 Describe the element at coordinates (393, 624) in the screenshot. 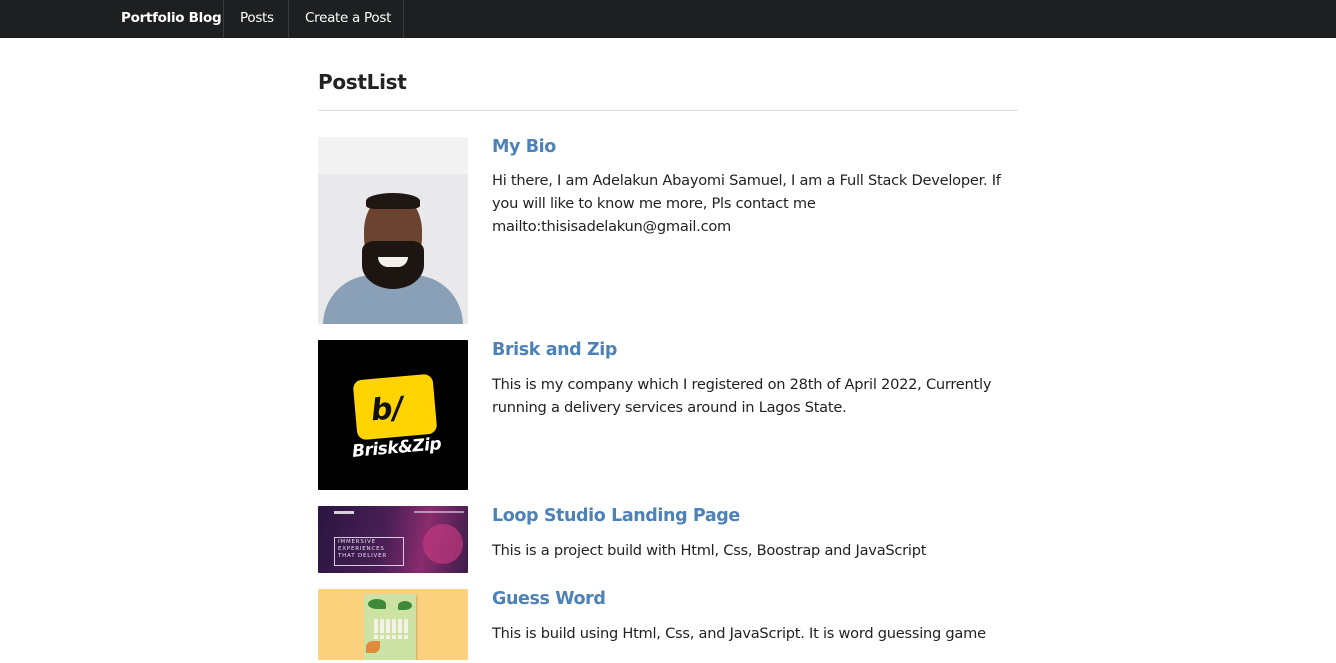

I see `post-thumbnail-guess-word` at that location.